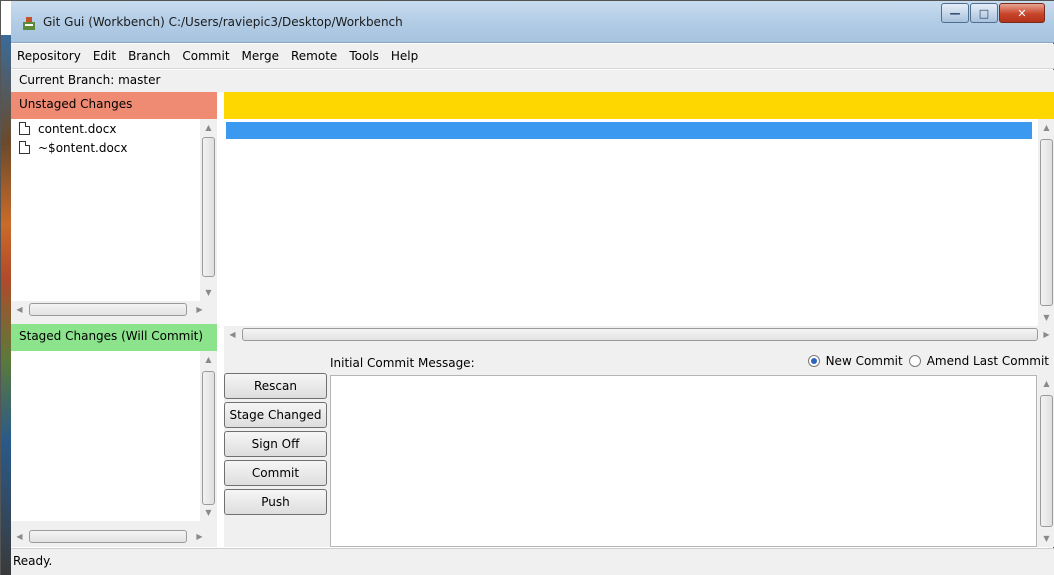  I want to click on menu-help: Help, so click(404, 56).